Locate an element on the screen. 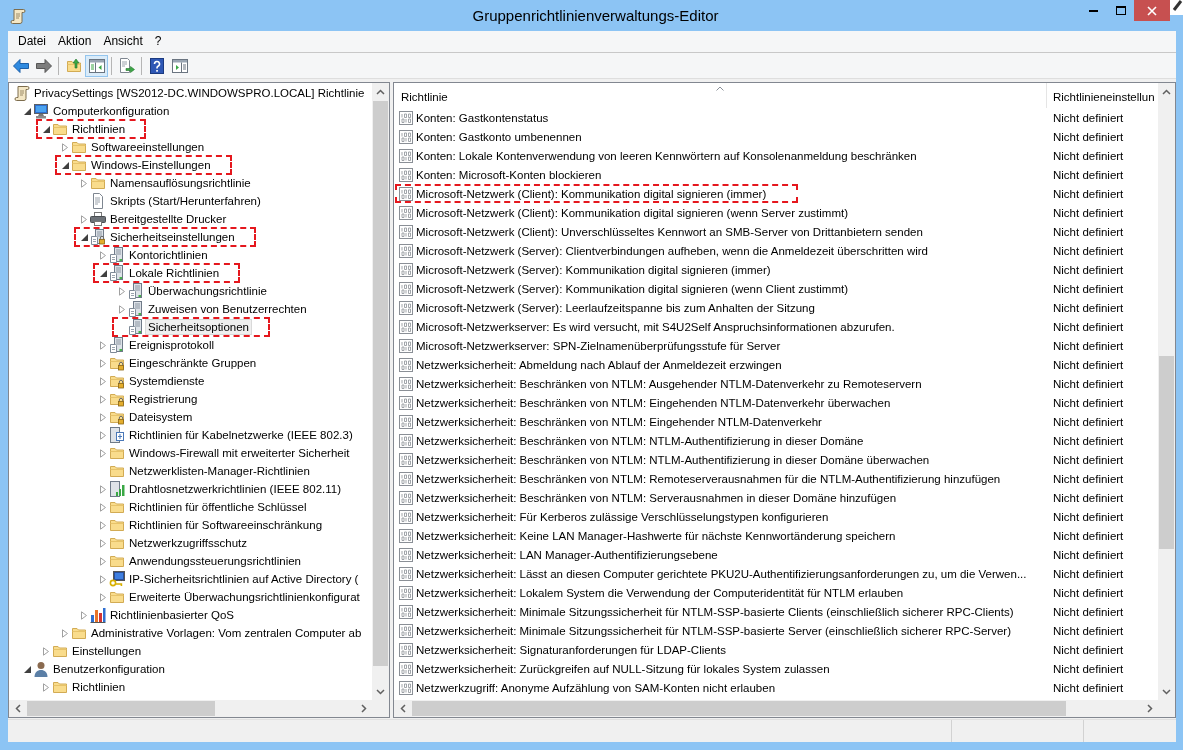 The height and width of the screenshot is (750, 1183). policy-name: Netzwerksicherheit: Zurückgreifen auf NULL-Sitzung für lokales System zulassen is located at coordinates (623, 668).